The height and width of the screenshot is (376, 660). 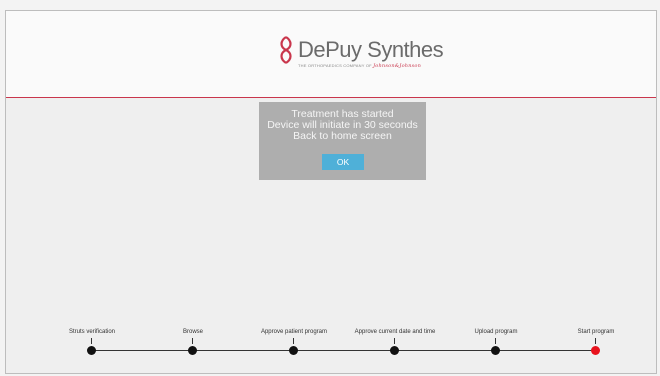 What do you see at coordinates (596, 332) in the screenshot?
I see `step-label: Start program` at bounding box center [596, 332].